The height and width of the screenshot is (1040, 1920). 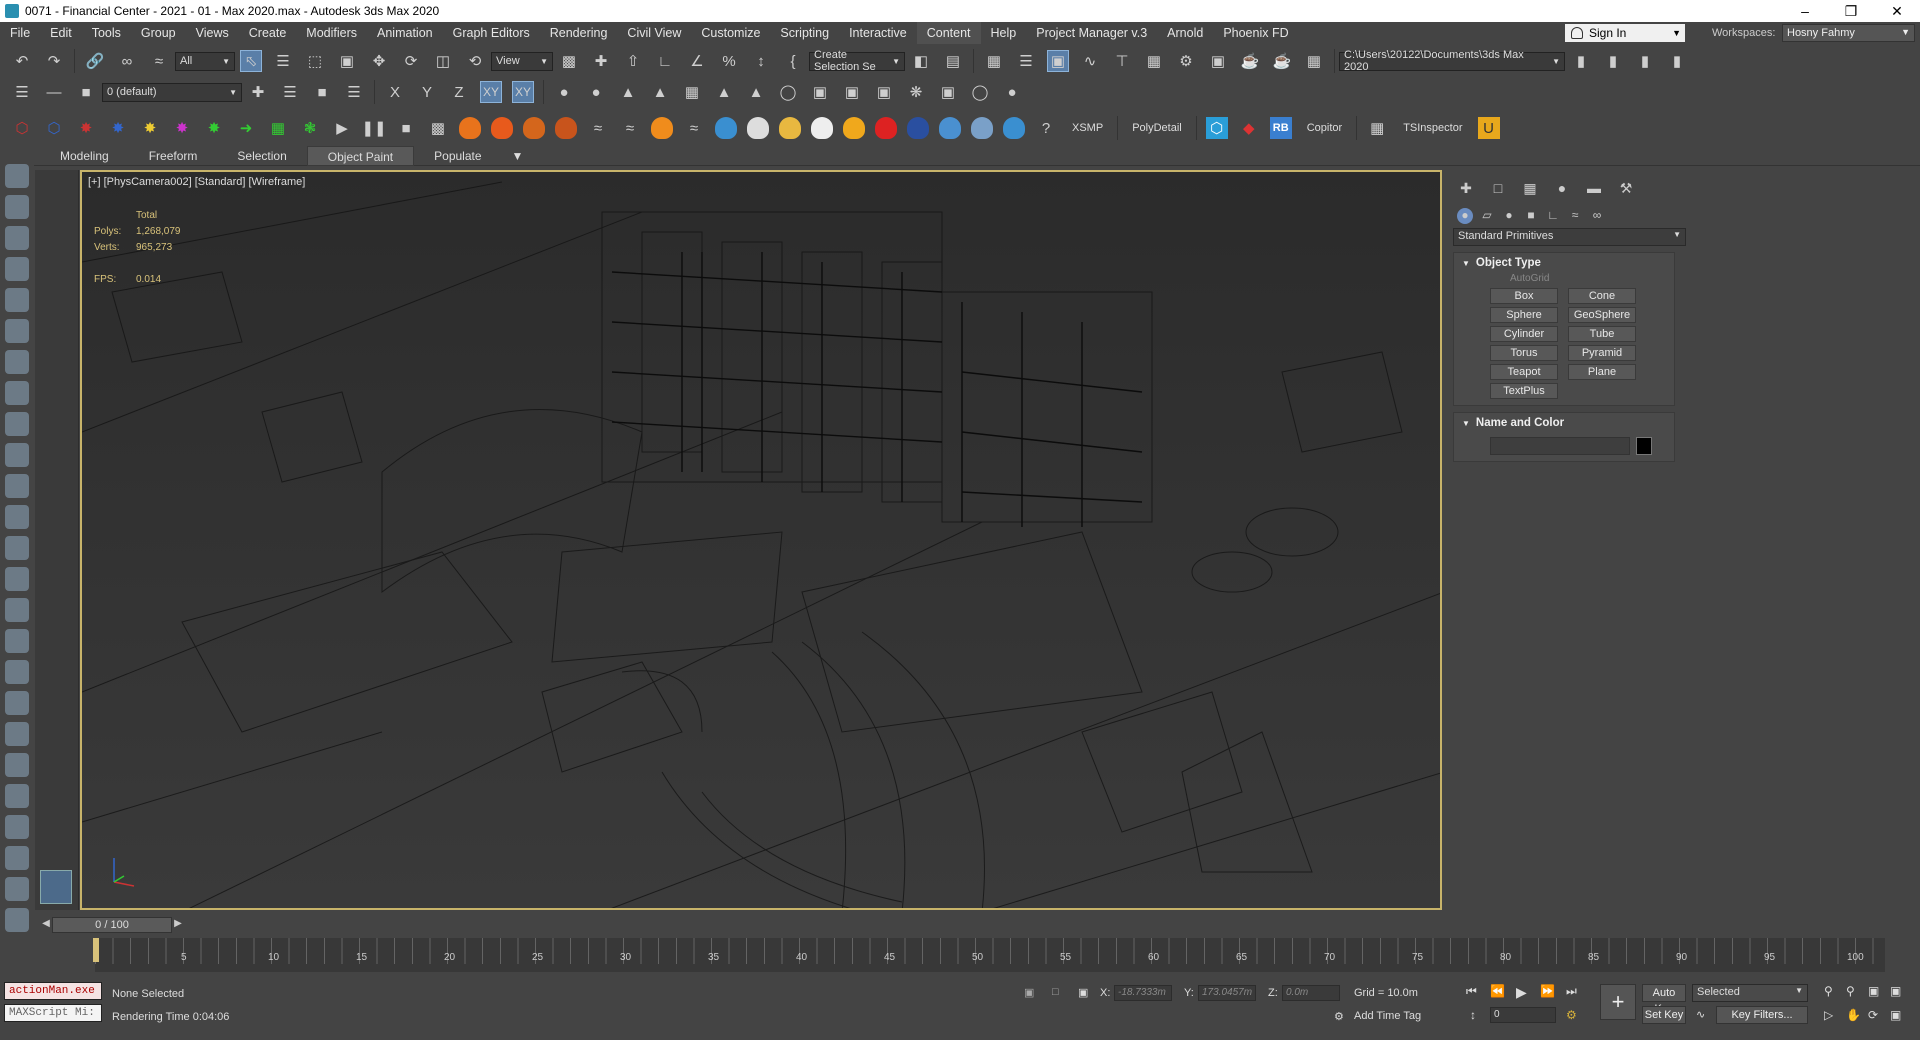 What do you see at coordinates (948, 92) in the screenshot?
I see `normal-align-icon: ▣` at bounding box center [948, 92].